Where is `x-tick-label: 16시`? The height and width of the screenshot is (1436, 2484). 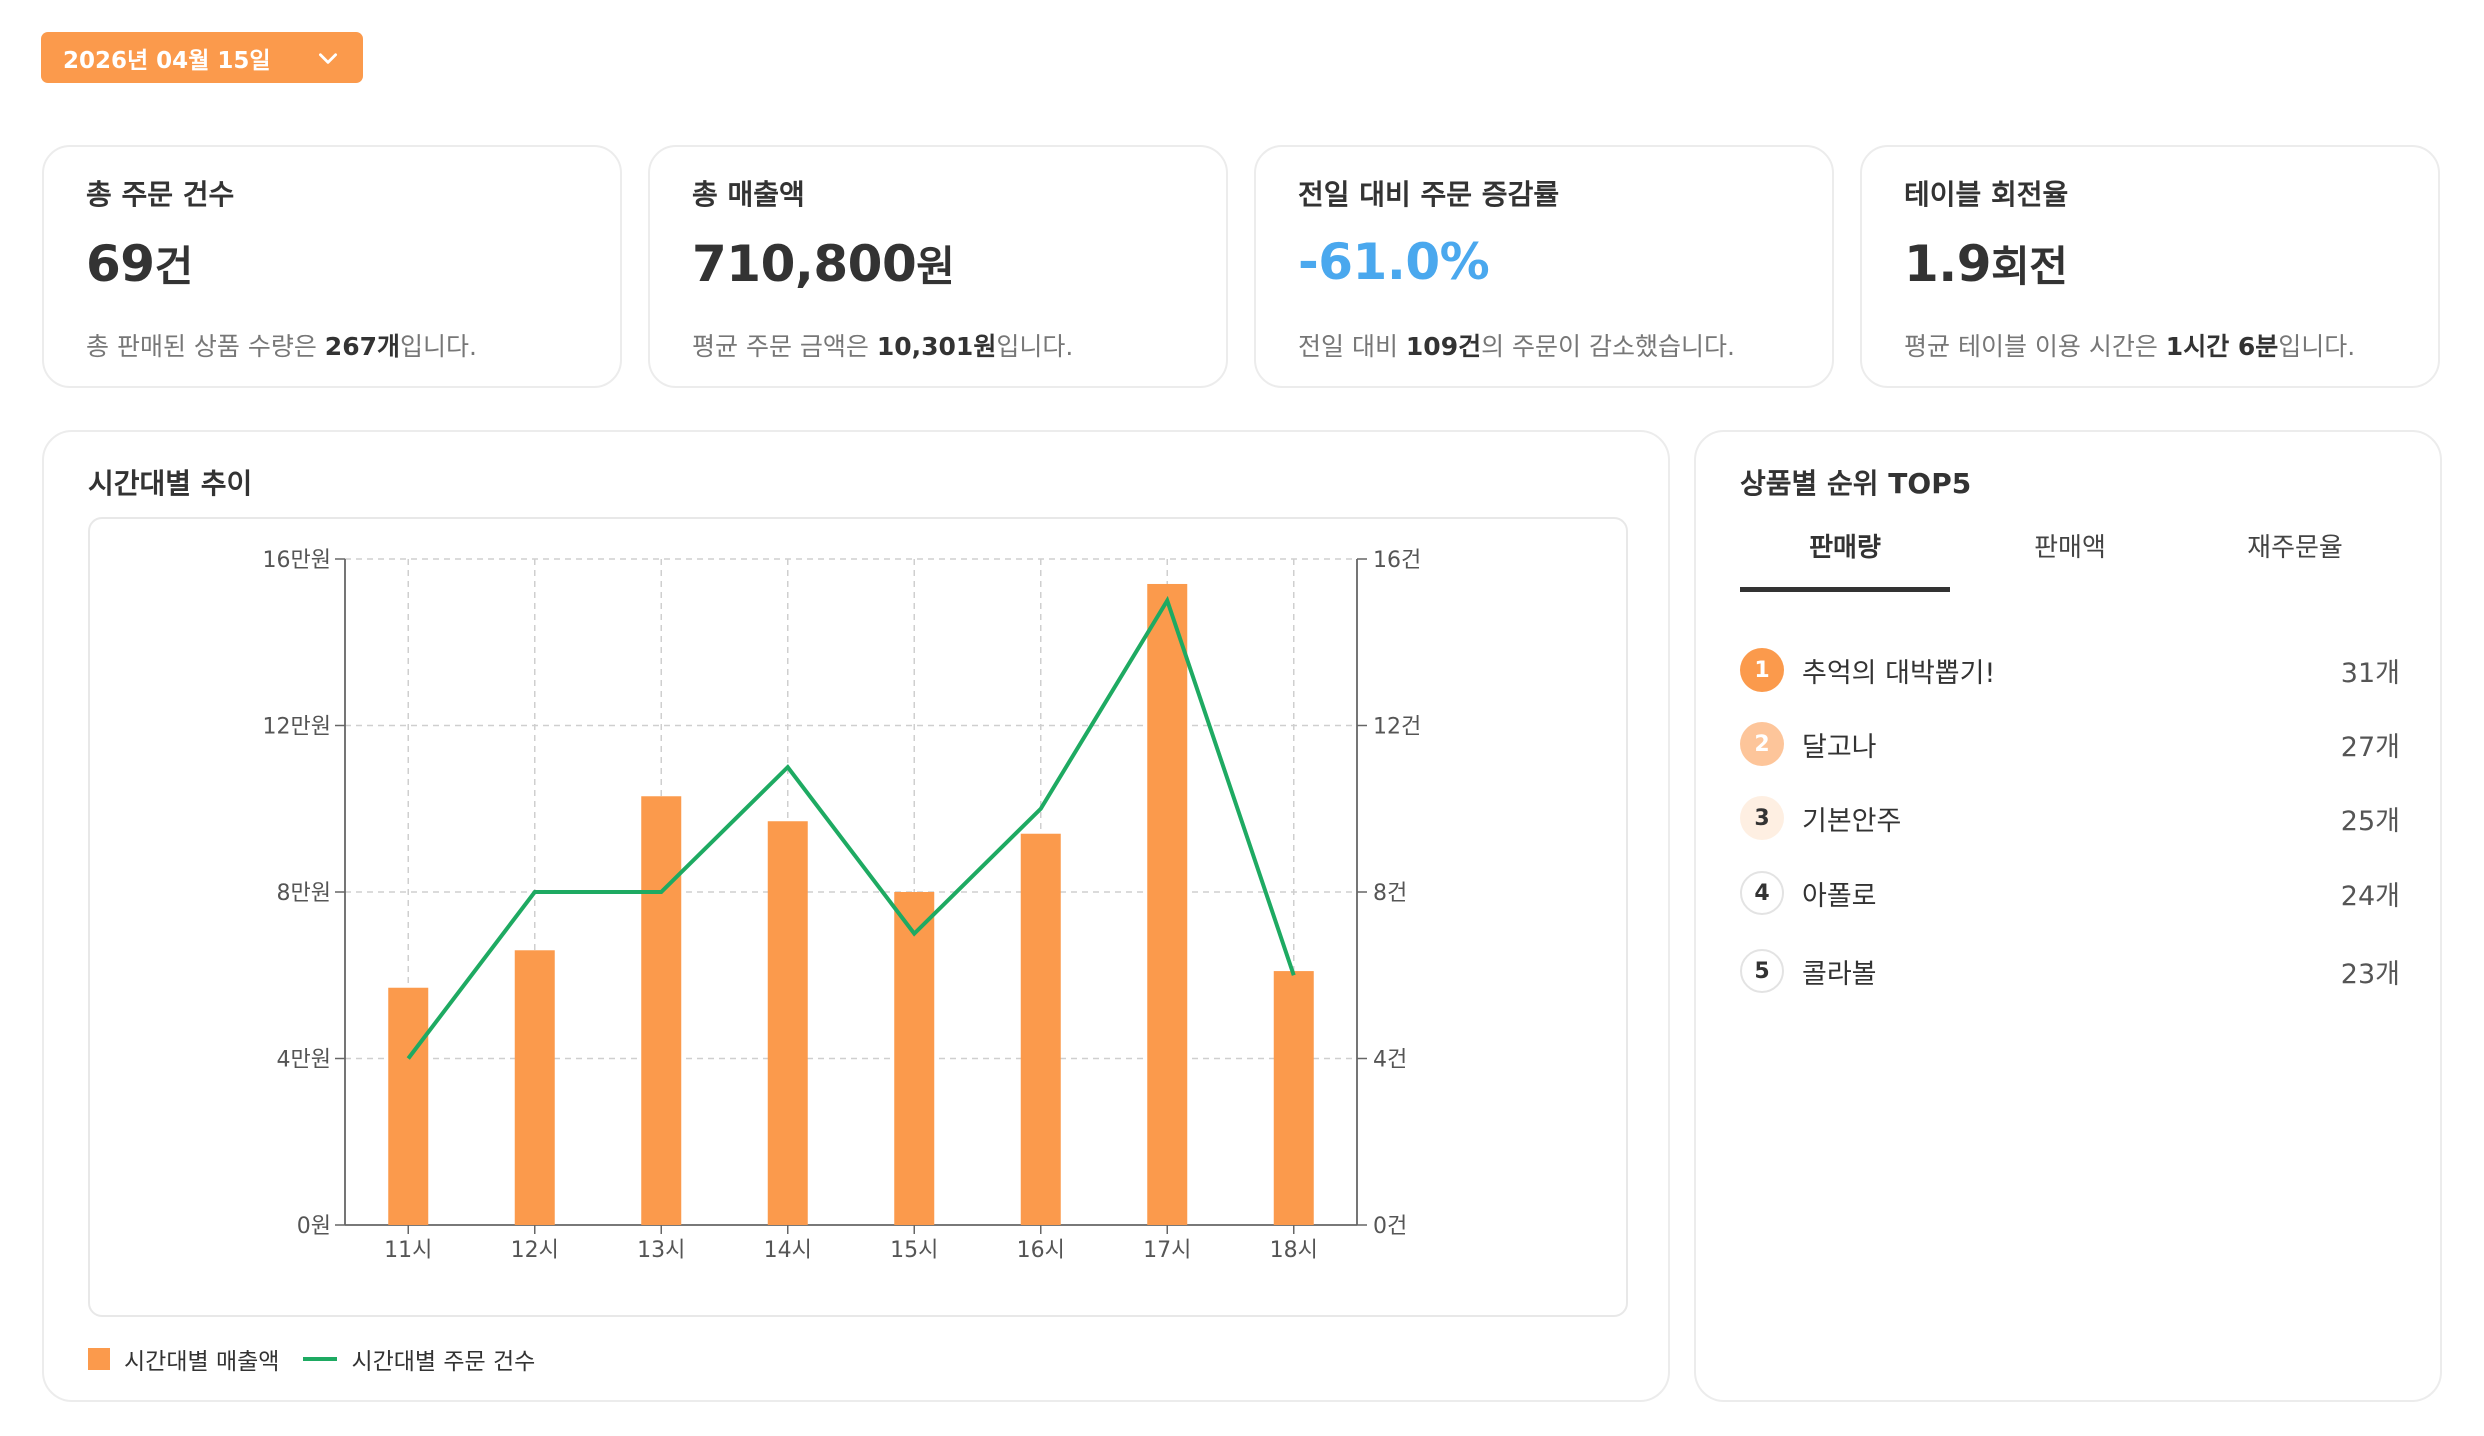 x-tick-label: 16시 is located at coordinates (1041, 1250).